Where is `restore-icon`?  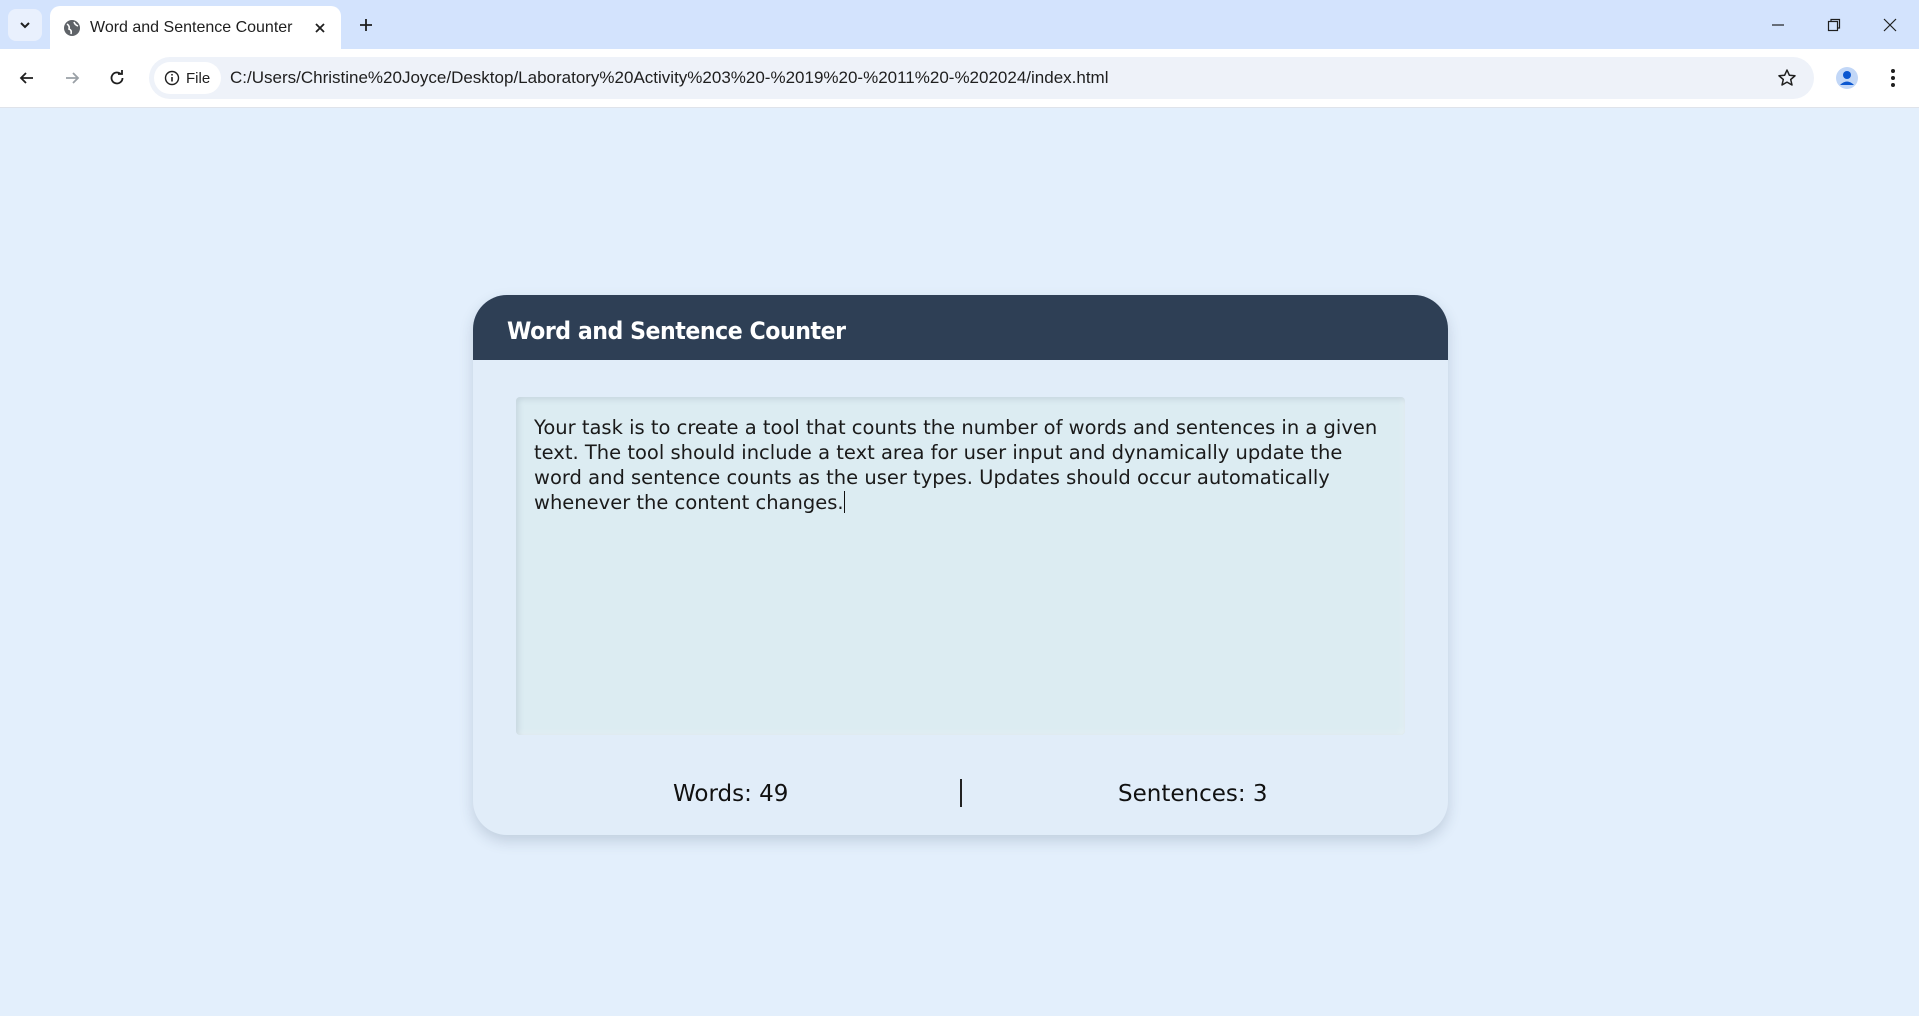 restore-icon is located at coordinates (1834, 24).